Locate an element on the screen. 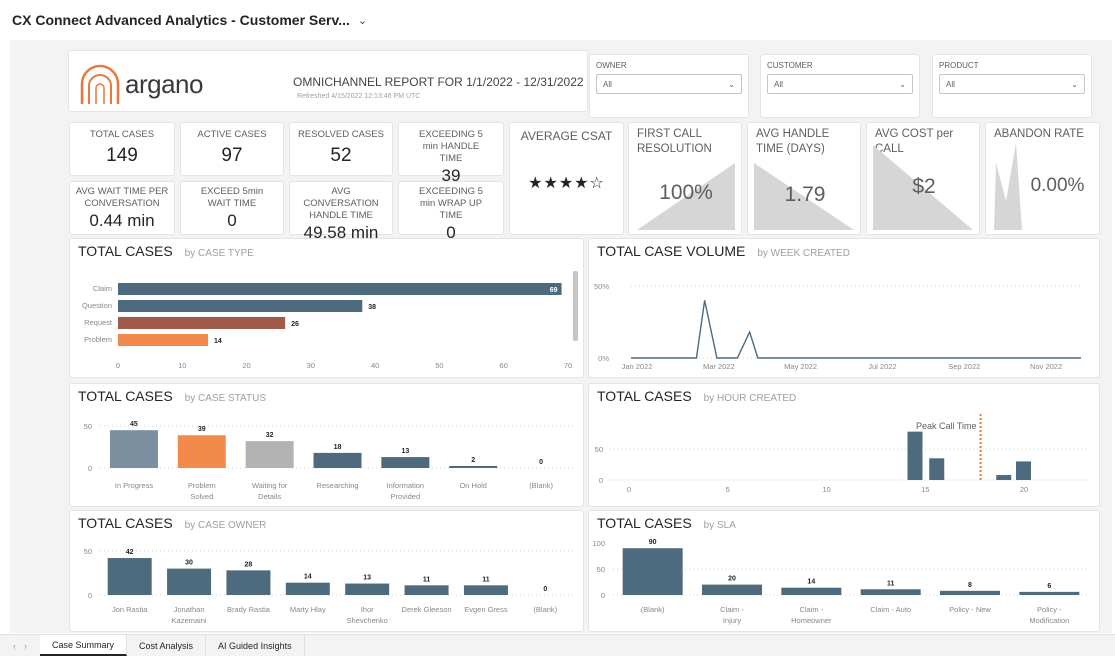 The image size is (1115, 656). customer-filter: CUSTOMER All ⌄ is located at coordinates (840, 86).